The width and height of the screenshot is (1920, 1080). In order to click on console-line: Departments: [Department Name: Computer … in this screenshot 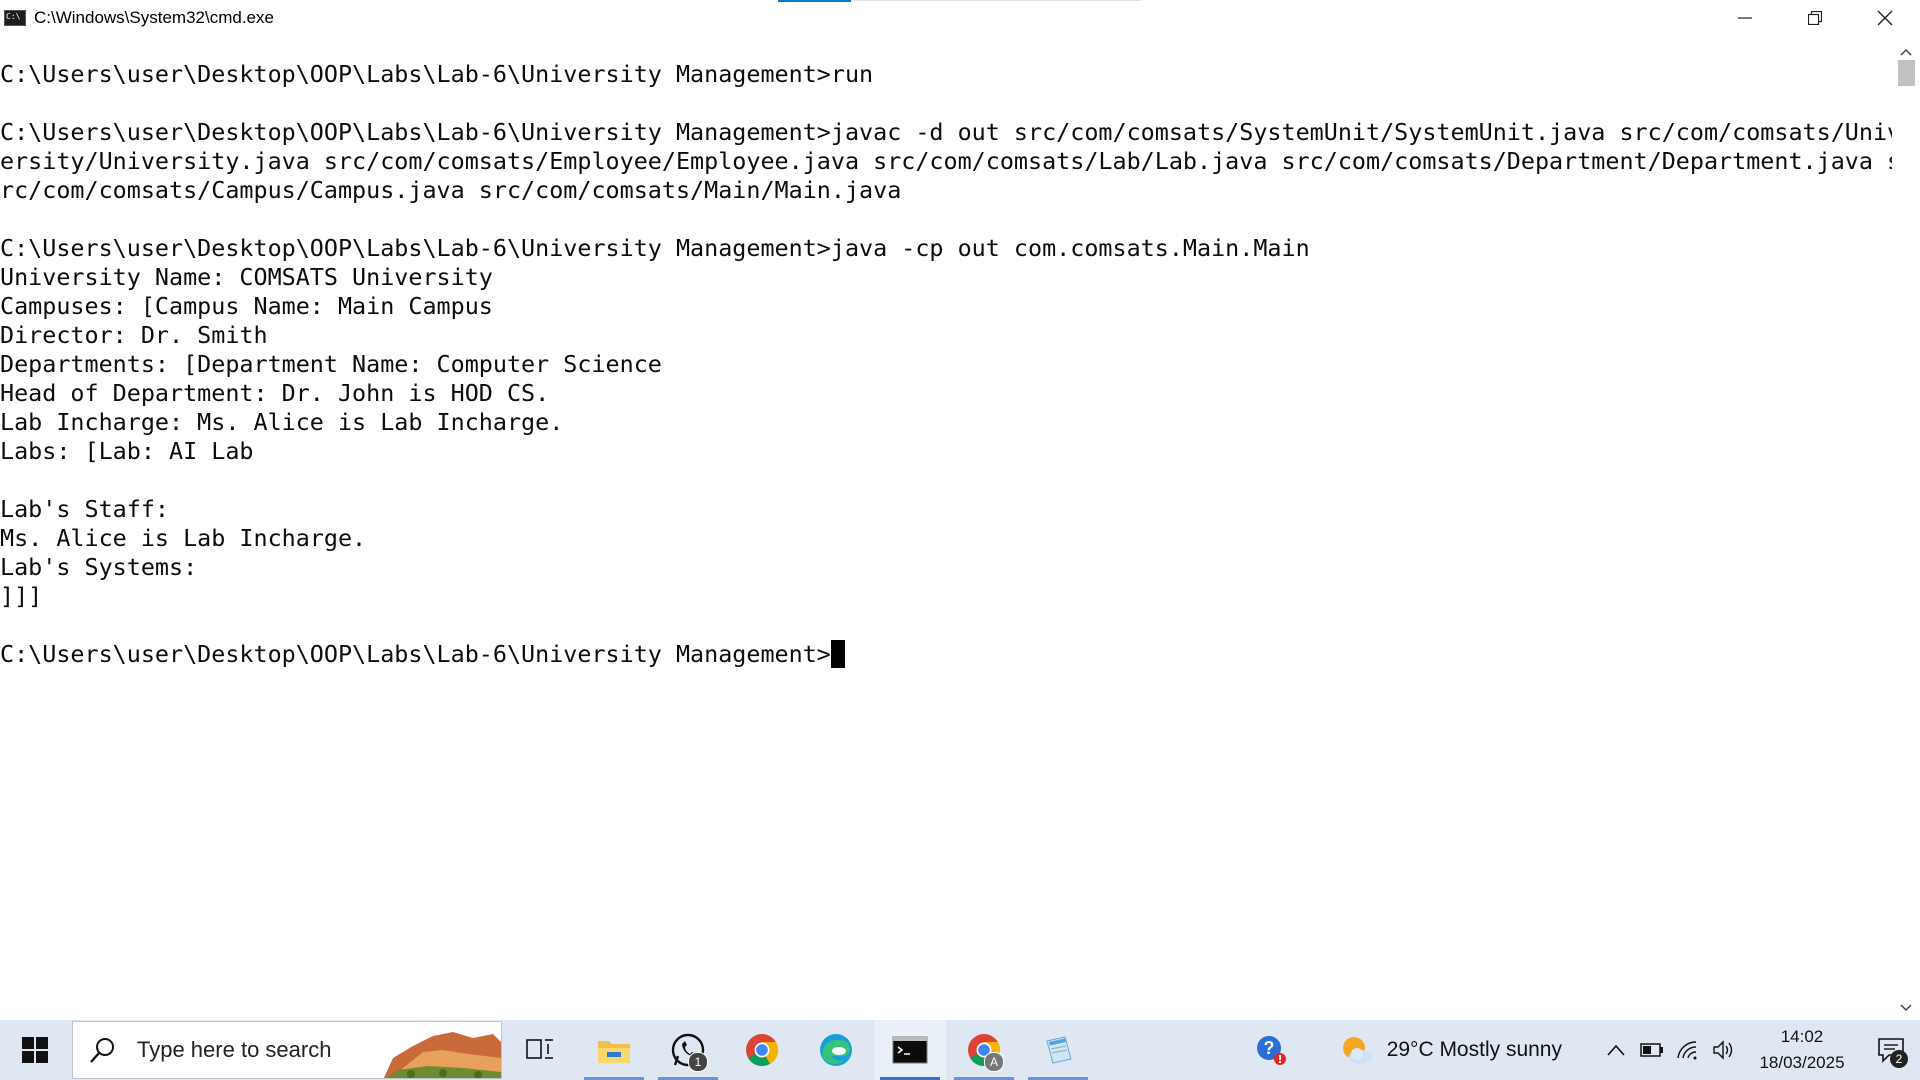, I will do `click(331, 364)`.